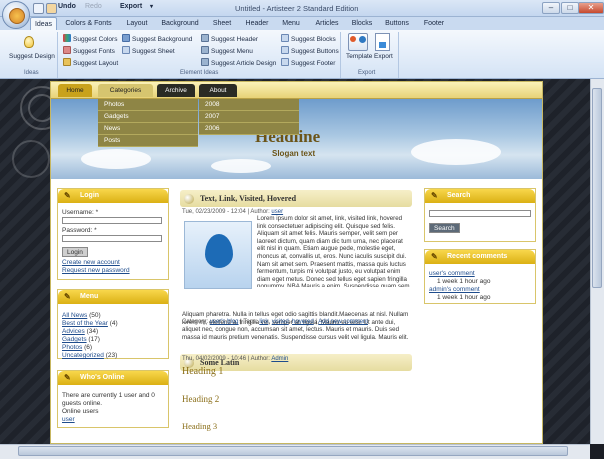 The height and width of the screenshot is (459, 604). Describe the element at coordinates (16, 15) in the screenshot. I see `application-orb-button` at that location.